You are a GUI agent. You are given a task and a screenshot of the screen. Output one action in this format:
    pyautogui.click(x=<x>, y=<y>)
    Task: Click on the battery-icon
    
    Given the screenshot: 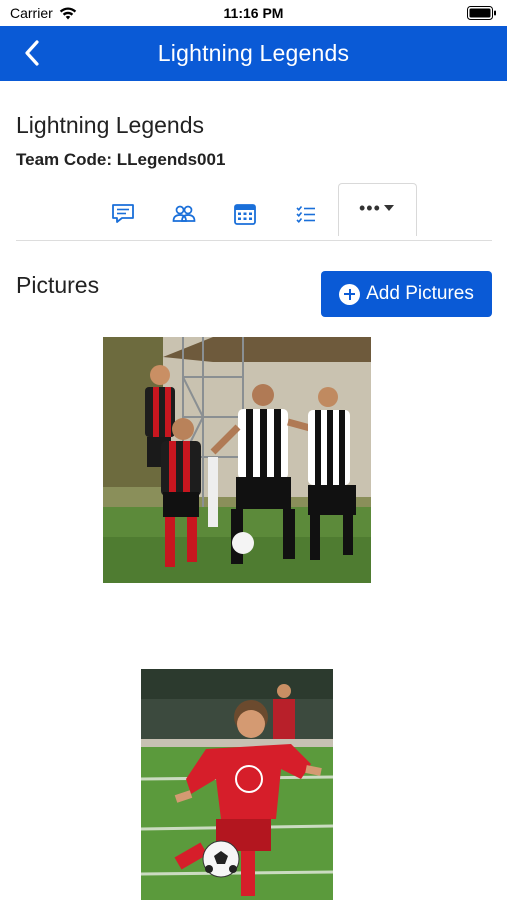 What is the action you would take?
    pyautogui.click(x=481, y=13)
    